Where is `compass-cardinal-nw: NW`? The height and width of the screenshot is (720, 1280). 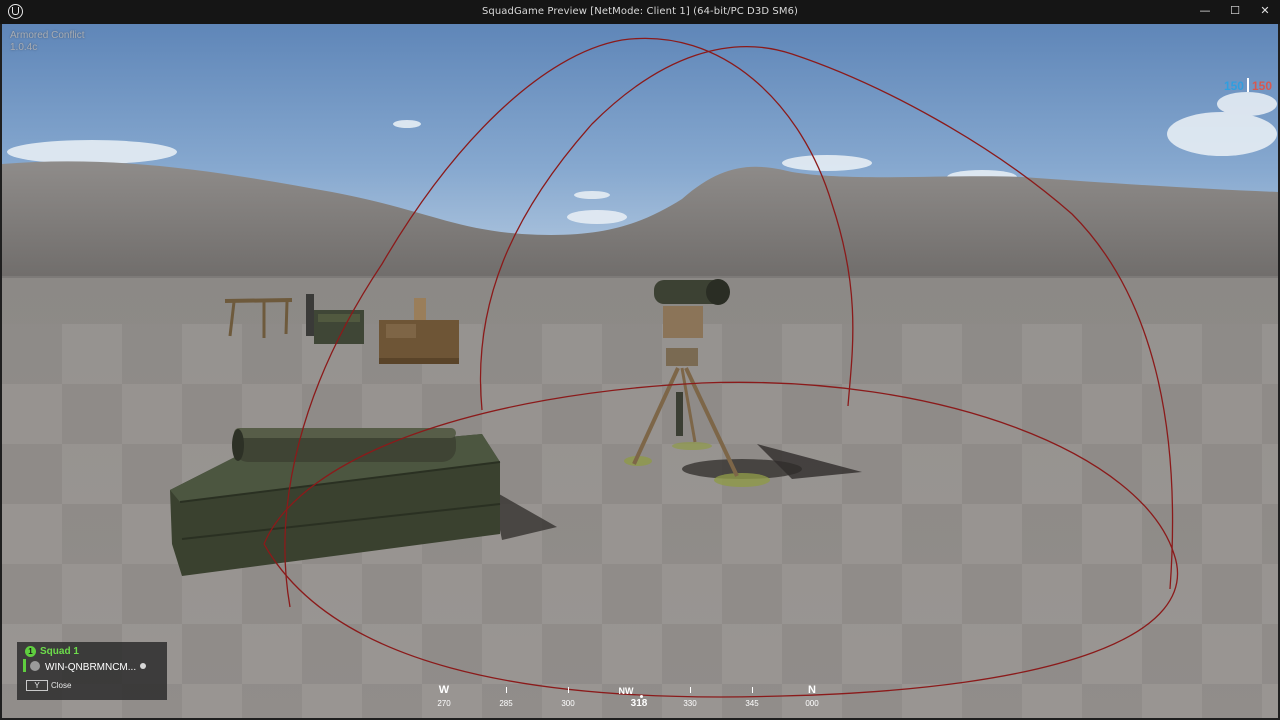
compass-cardinal-nw: NW is located at coordinates (626, 691).